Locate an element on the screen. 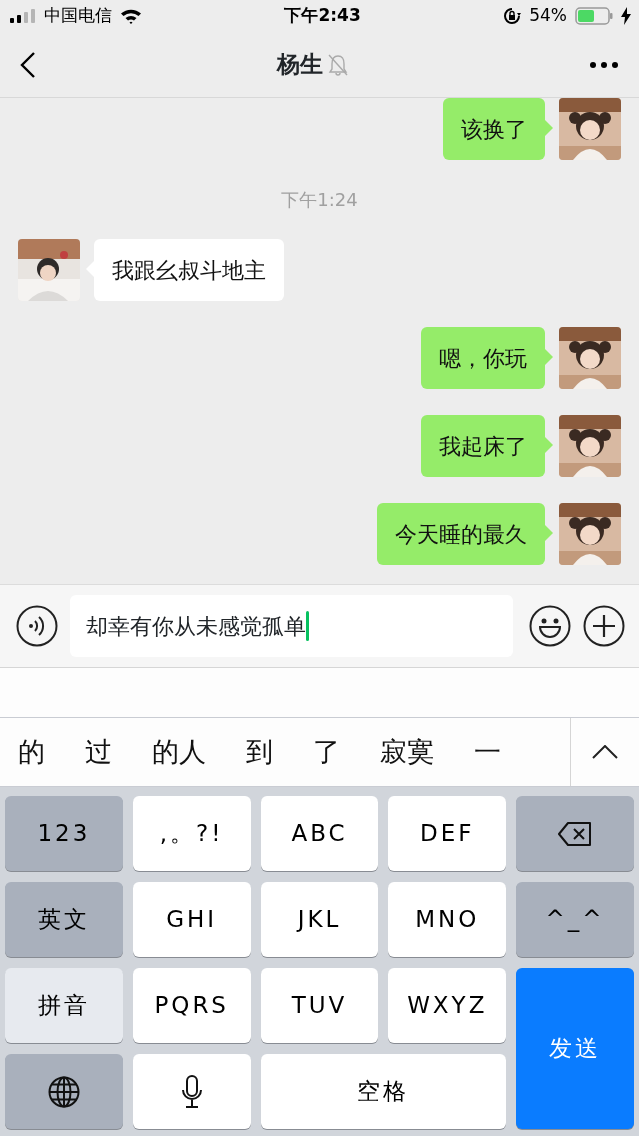  key: GHI is located at coordinates (191, 919).